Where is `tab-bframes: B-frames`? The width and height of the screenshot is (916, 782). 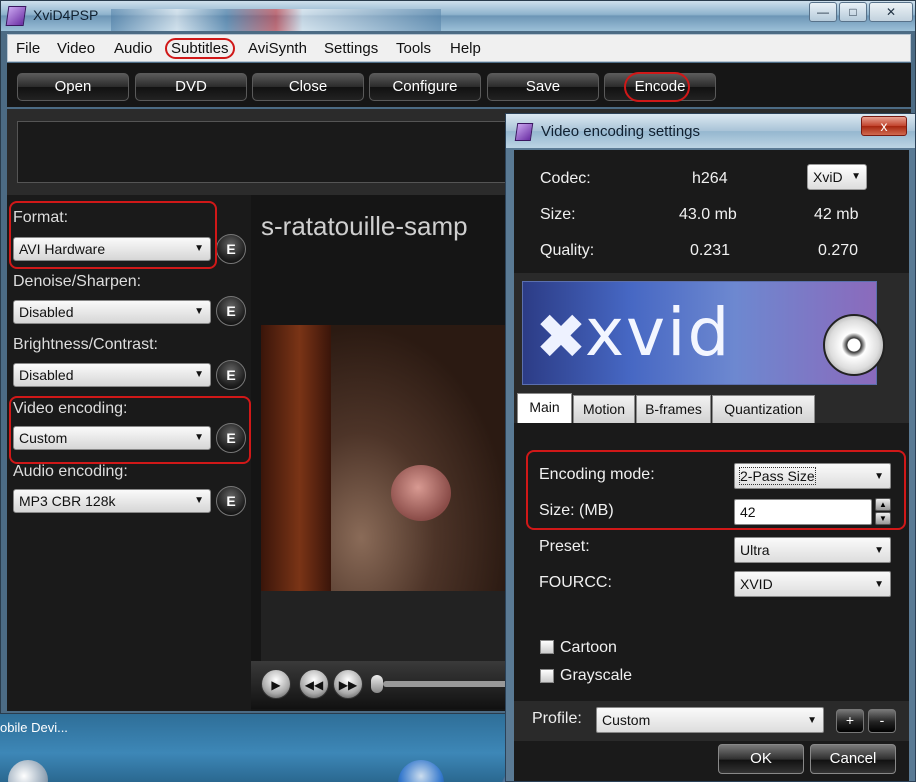 tab-bframes: B-frames is located at coordinates (673, 409).